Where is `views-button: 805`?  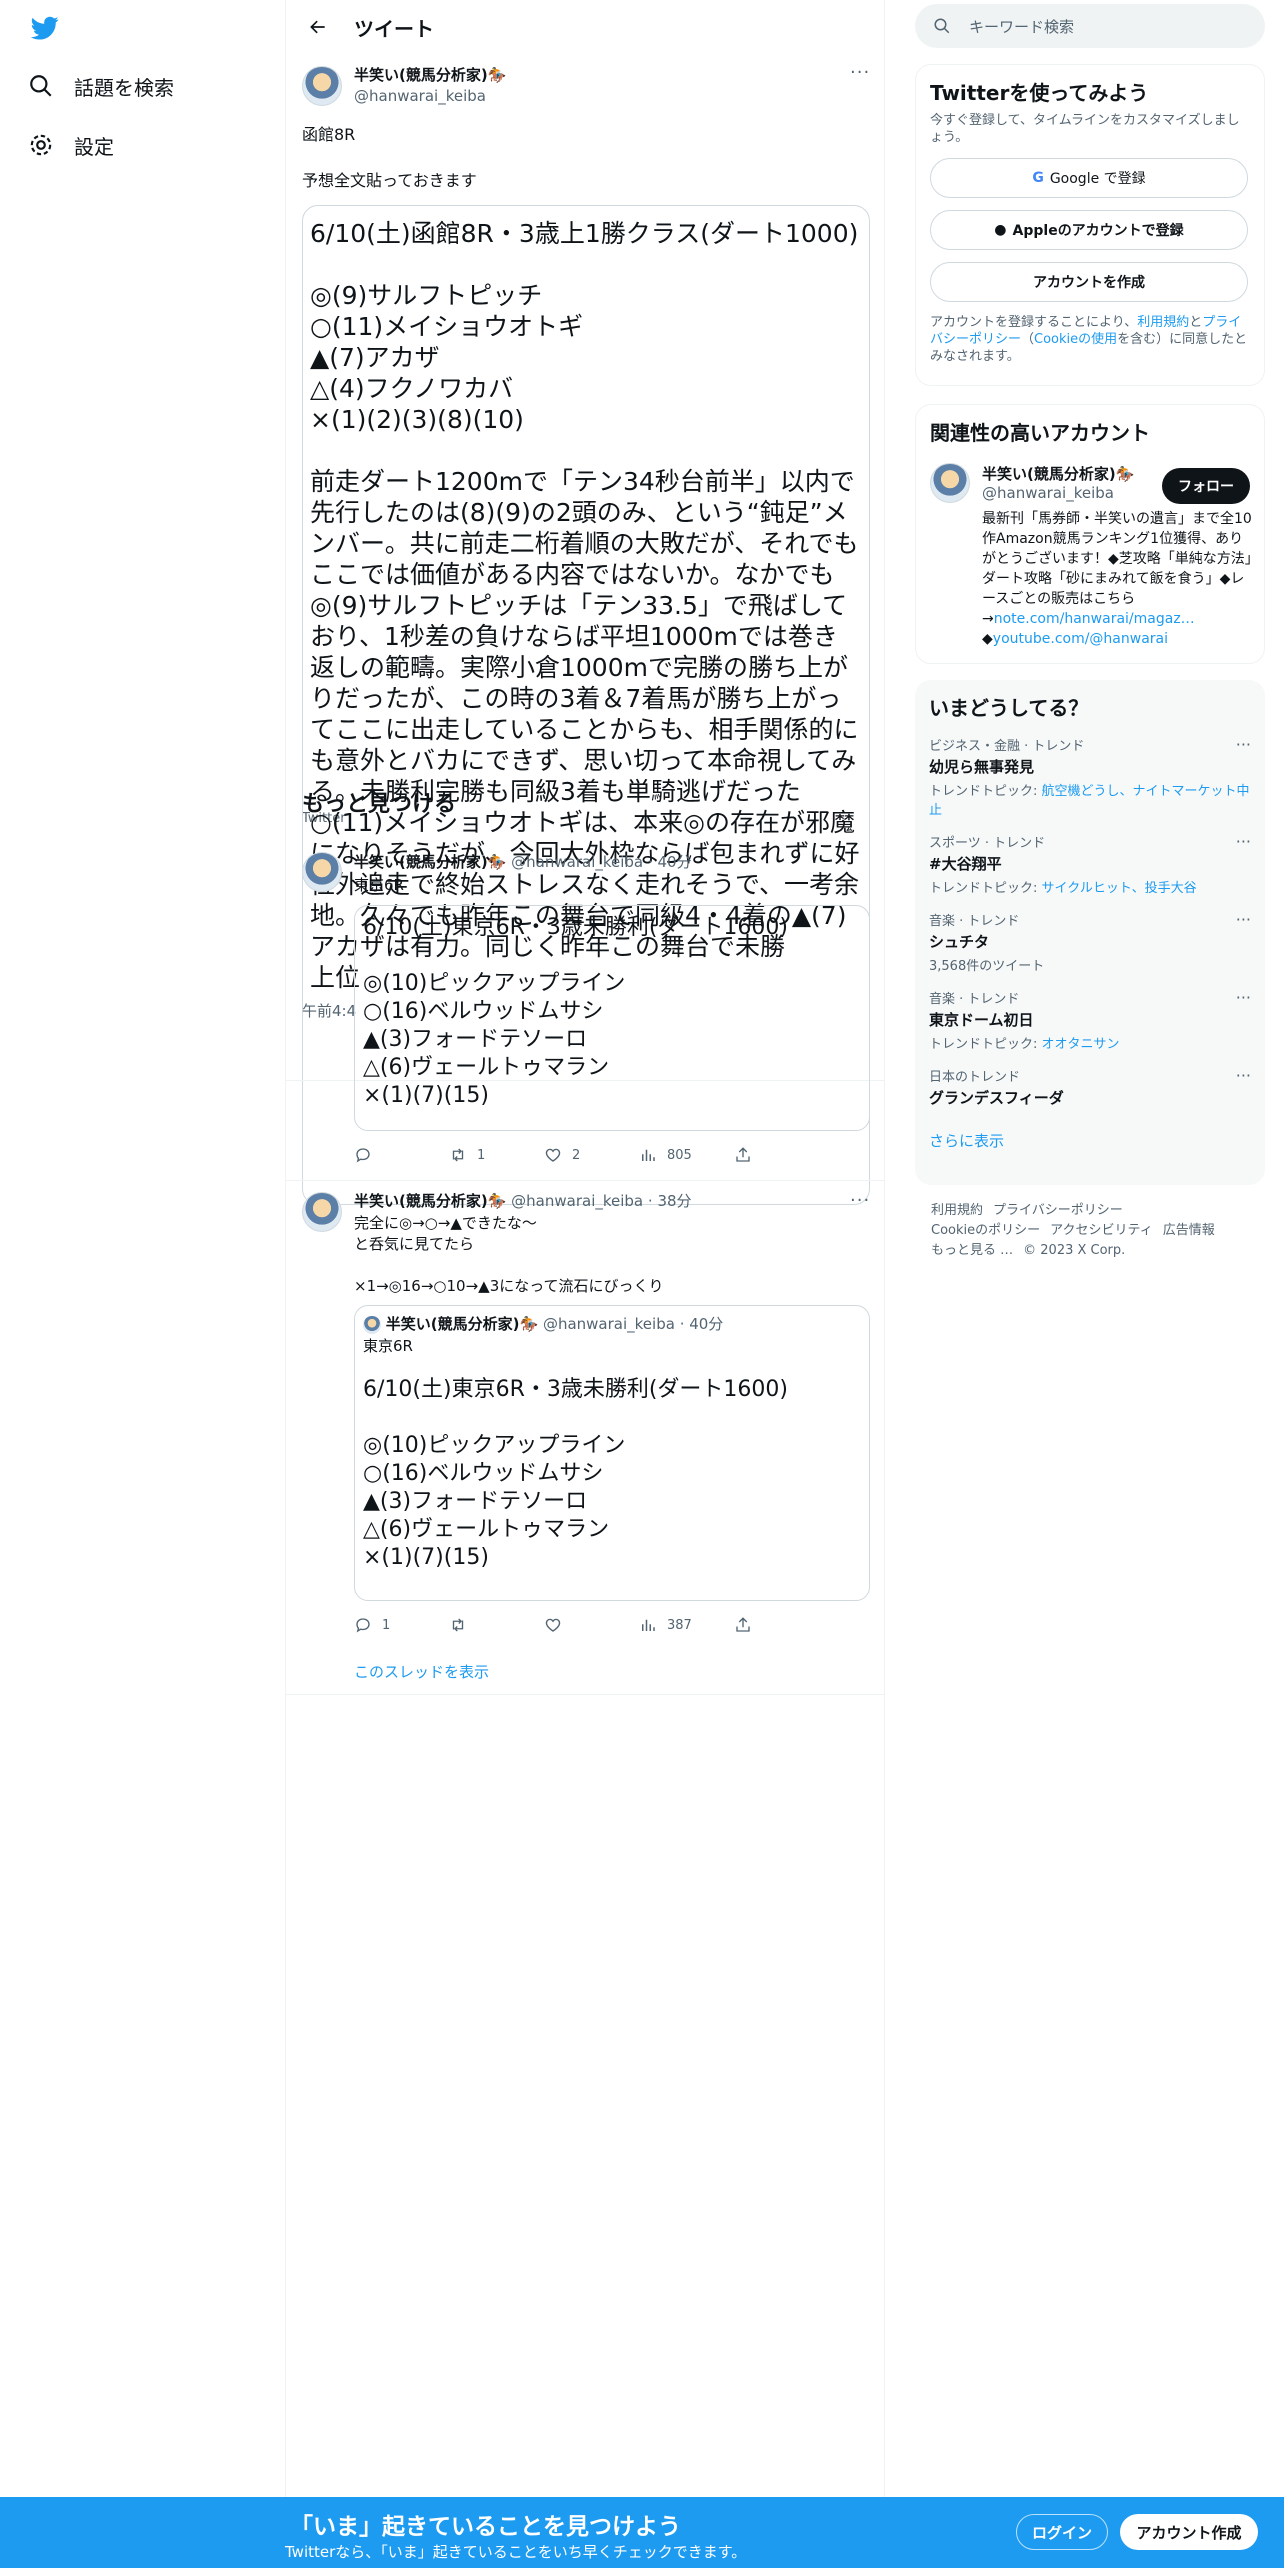
views-button: 805 is located at coordinates (669, 1155).